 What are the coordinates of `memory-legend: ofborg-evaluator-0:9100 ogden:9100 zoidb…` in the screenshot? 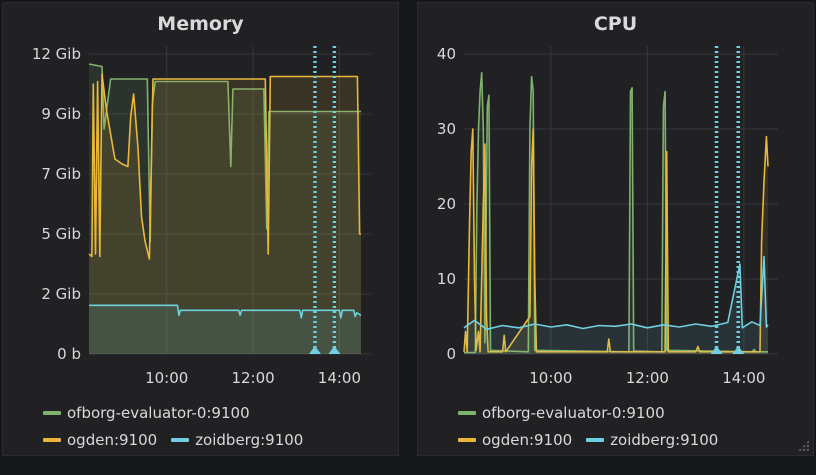 It's located at (180, 426).